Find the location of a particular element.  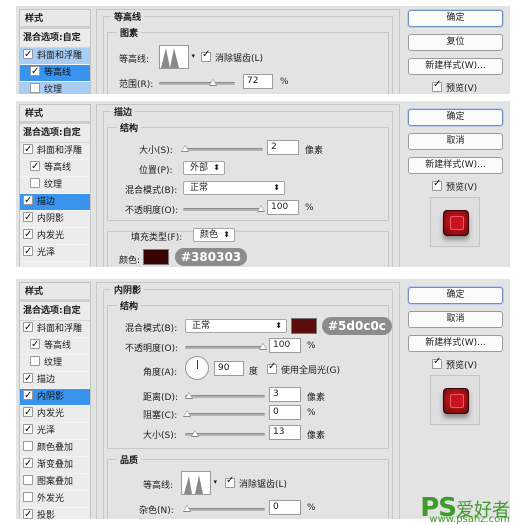

noise-input: 0 is located at coordinates (285, 507).